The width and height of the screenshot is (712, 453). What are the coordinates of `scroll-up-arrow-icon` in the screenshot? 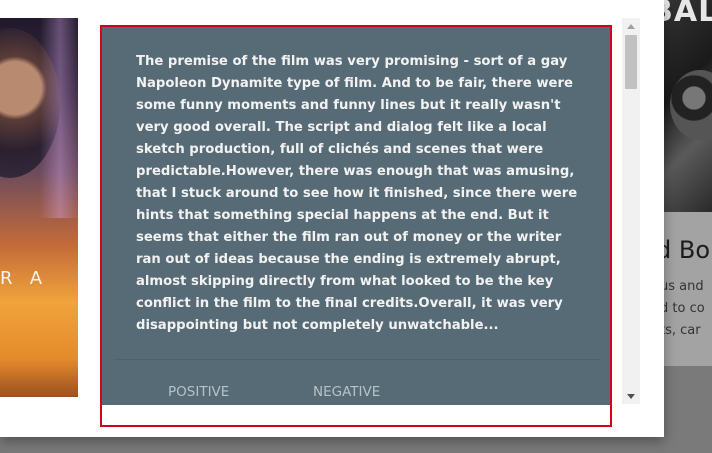 It's located at (631, 26).